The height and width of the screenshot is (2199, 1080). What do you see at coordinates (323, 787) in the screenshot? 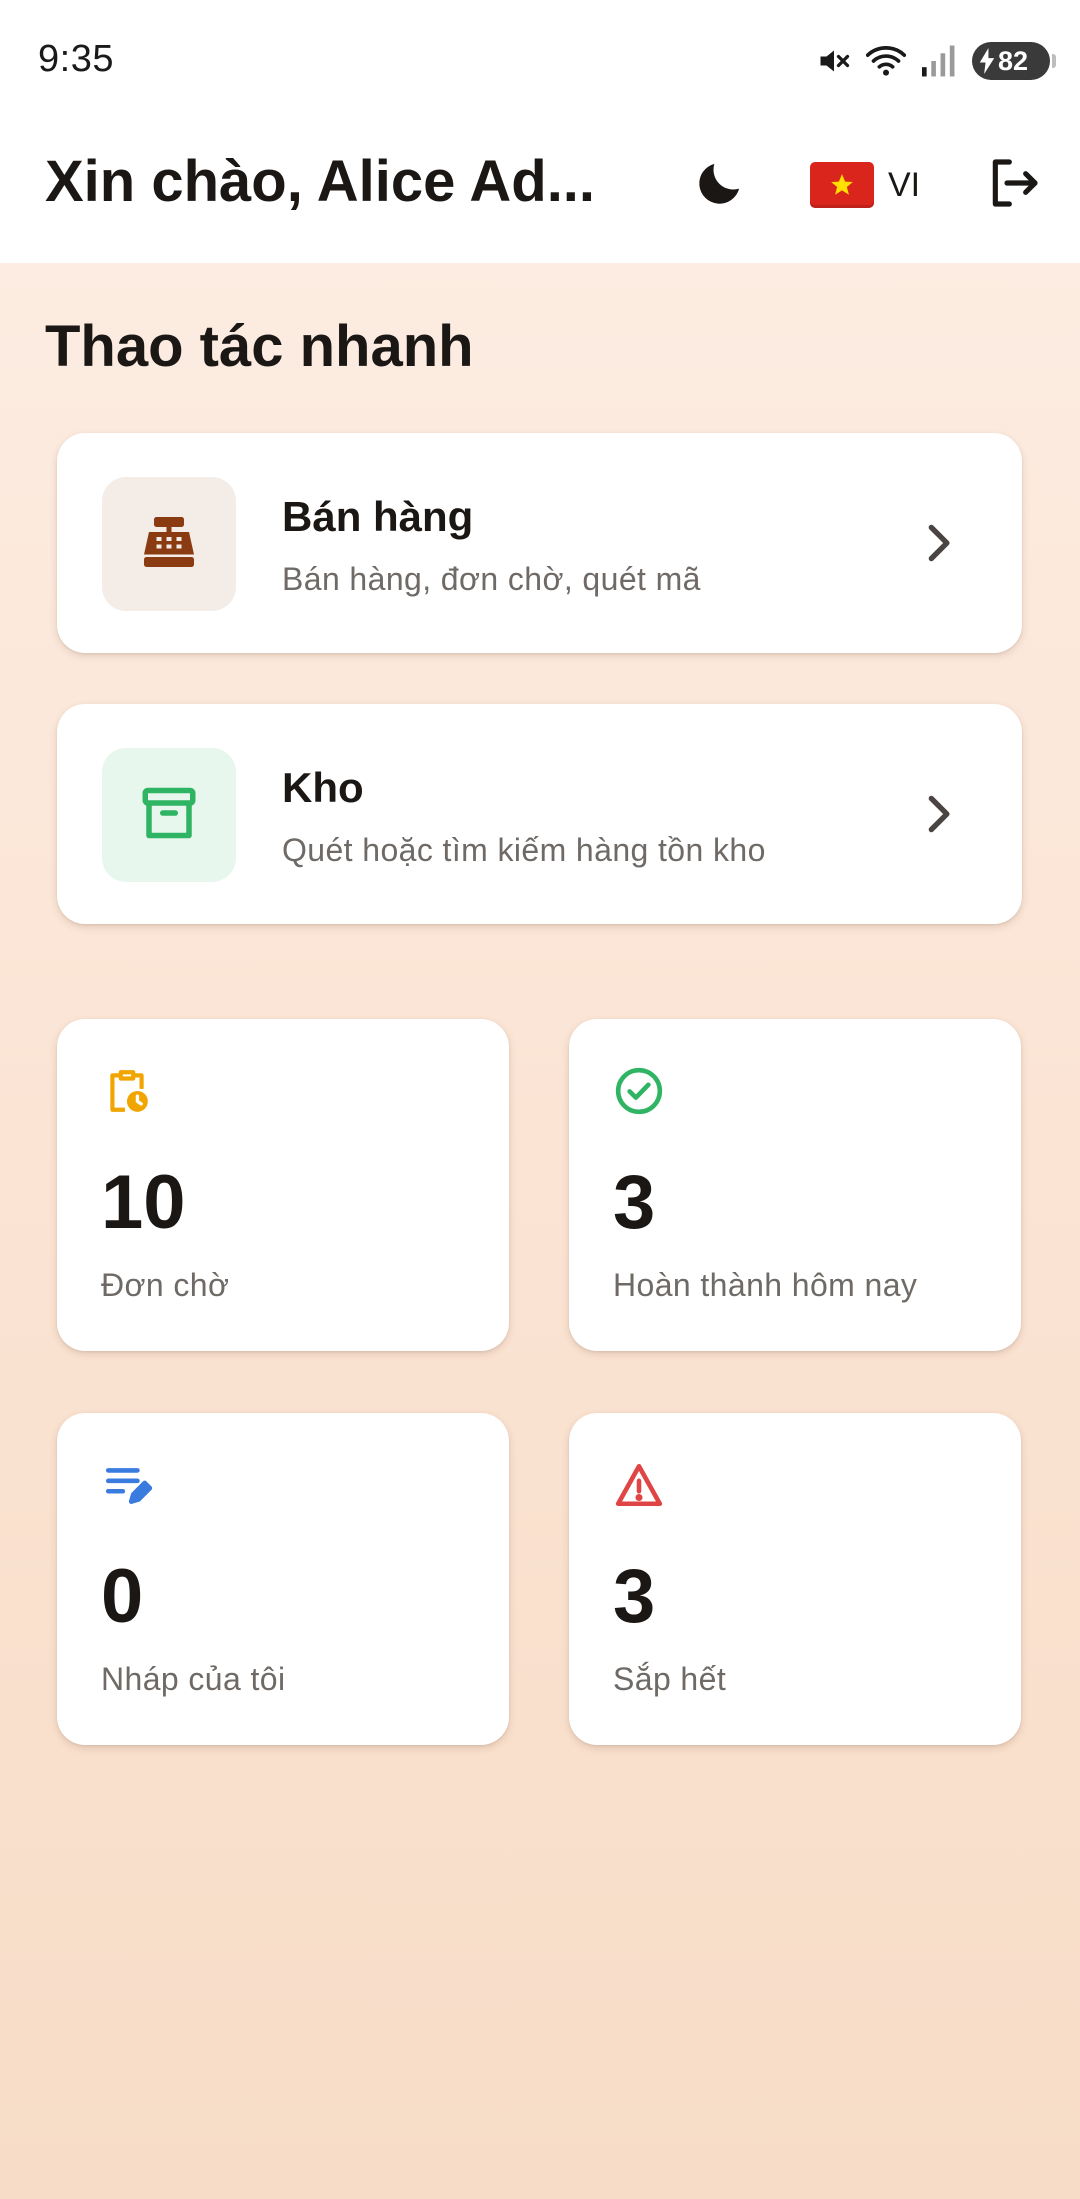
I see `stock-title: Kho` at bounding box center [323, 787].